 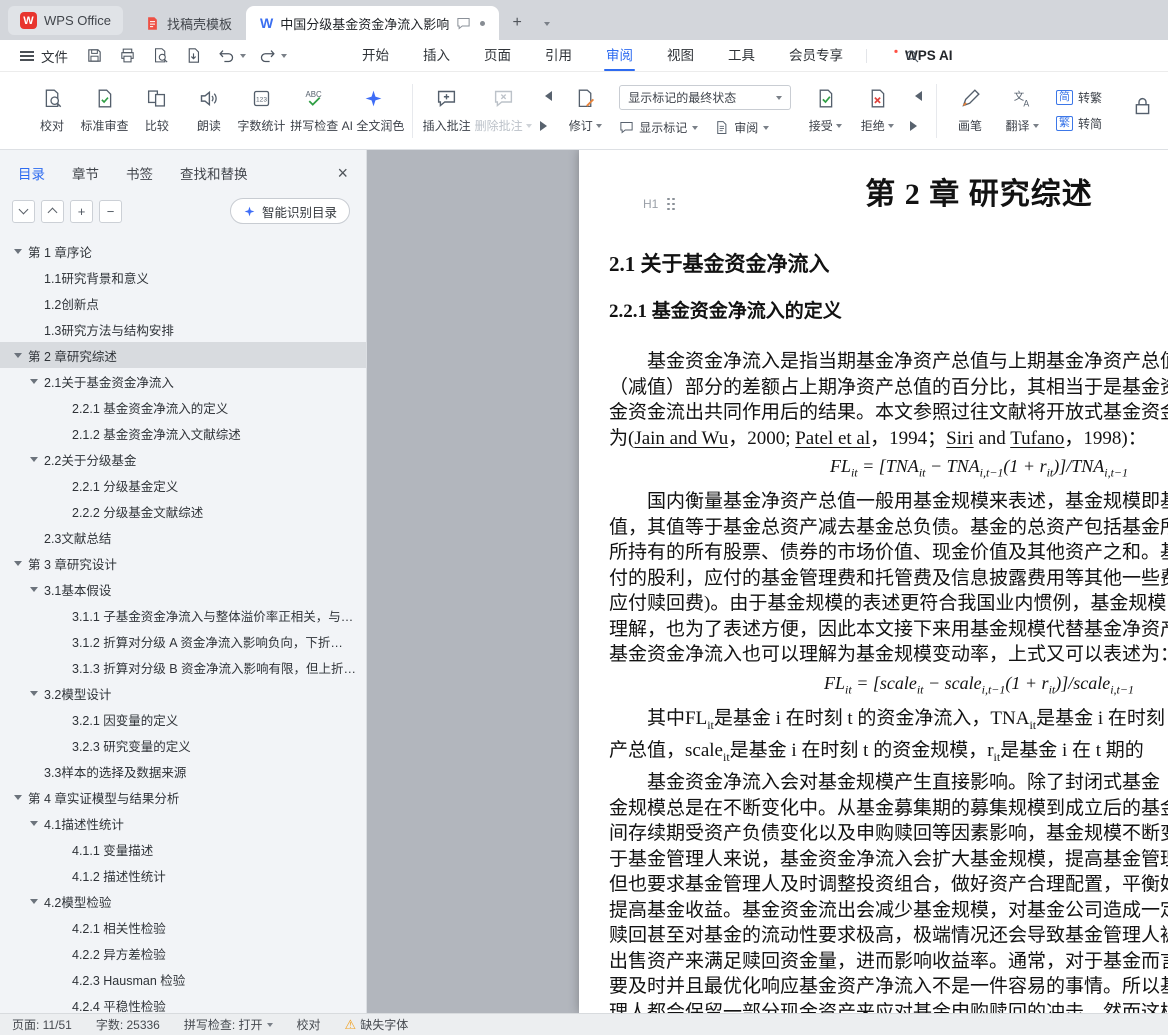 I want to click on read-aloud-button: 朗读, so click(x=209, y=111).